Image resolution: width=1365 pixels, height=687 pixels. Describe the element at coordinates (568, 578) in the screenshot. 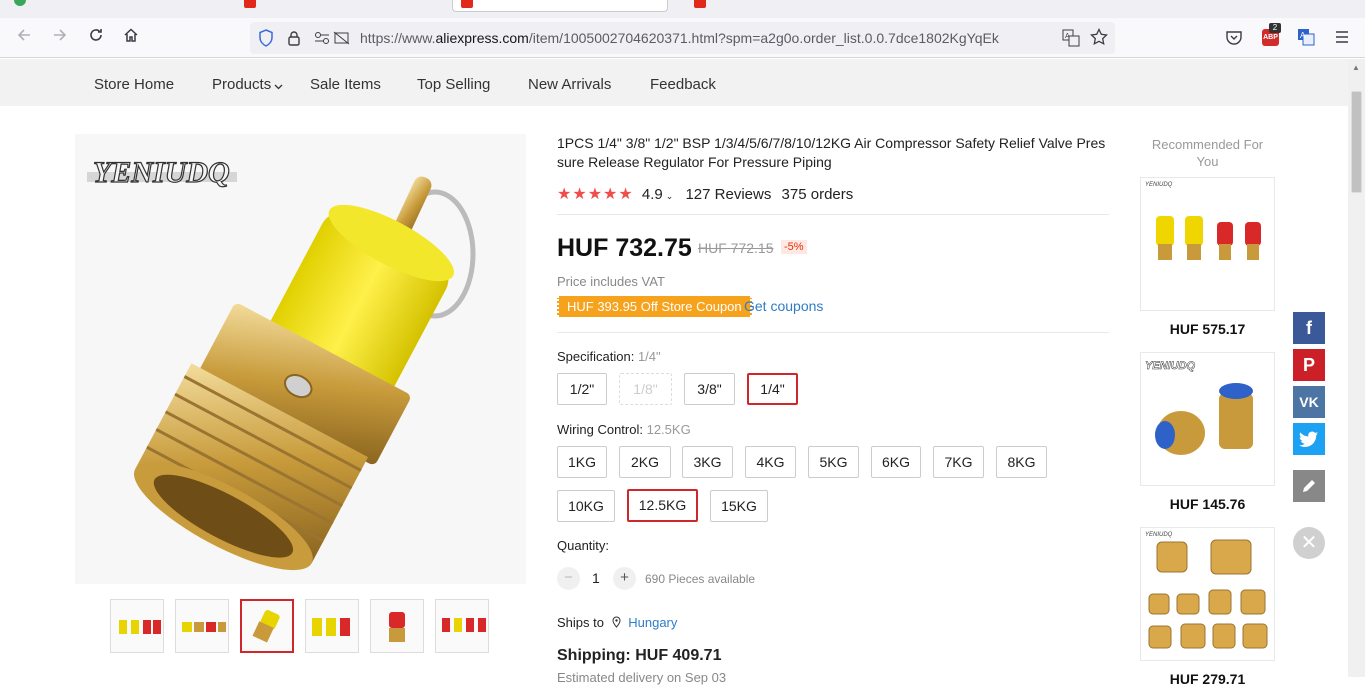

I see `quantity-decrease-button: −` at that location.